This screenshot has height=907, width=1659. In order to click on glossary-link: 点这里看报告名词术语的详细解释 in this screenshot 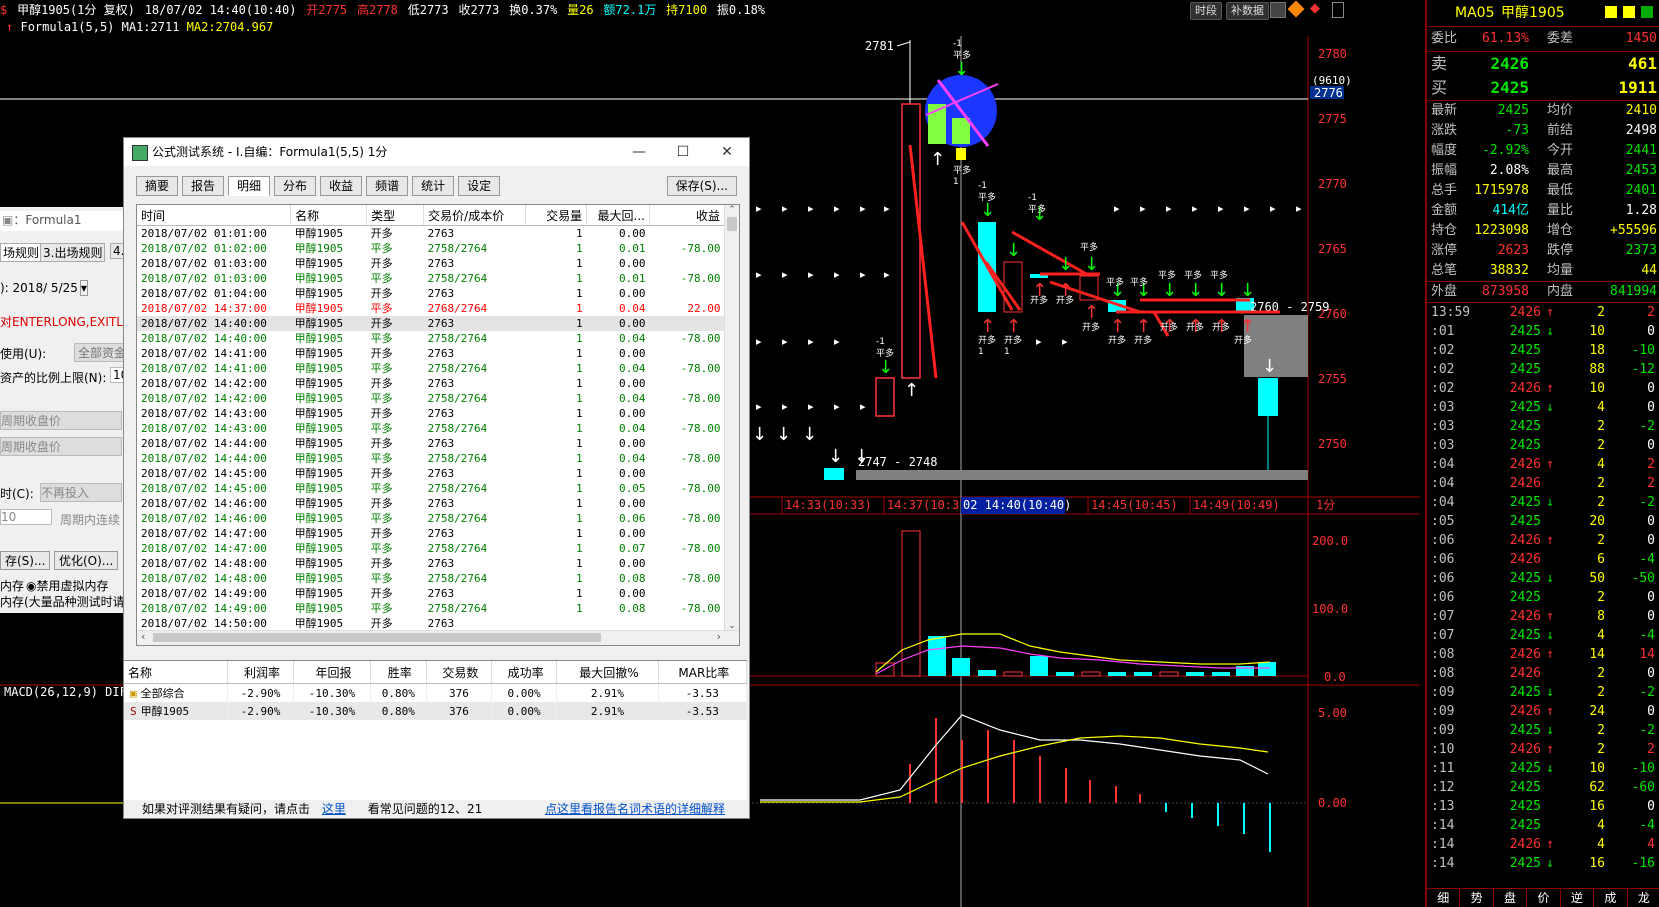, I will do `click(635, 809)`.